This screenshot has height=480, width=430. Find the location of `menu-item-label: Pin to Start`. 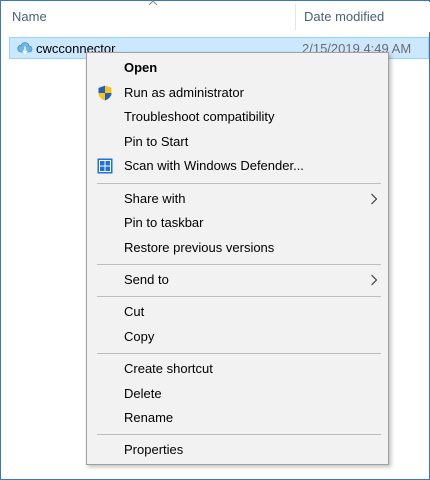

menu-item-label: Pin to Start is located at coordinates (156, 141).